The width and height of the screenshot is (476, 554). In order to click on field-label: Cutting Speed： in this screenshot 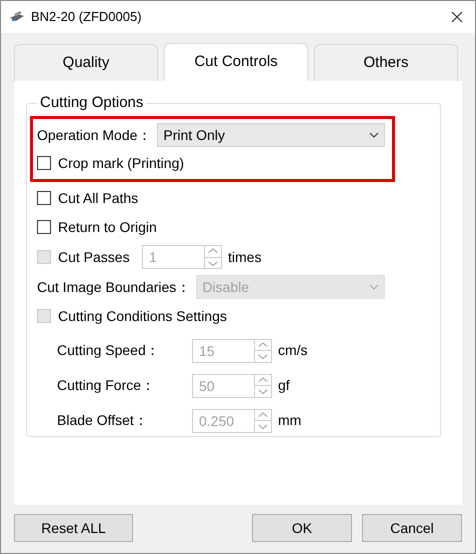, I will do `click(109, 350)`.